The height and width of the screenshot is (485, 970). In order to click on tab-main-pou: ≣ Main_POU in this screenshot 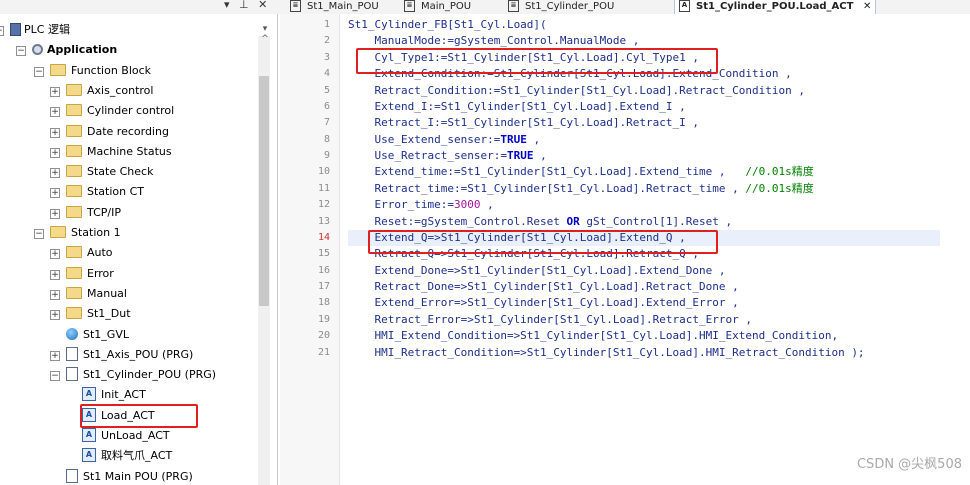, I will do `click(437, 7)`.